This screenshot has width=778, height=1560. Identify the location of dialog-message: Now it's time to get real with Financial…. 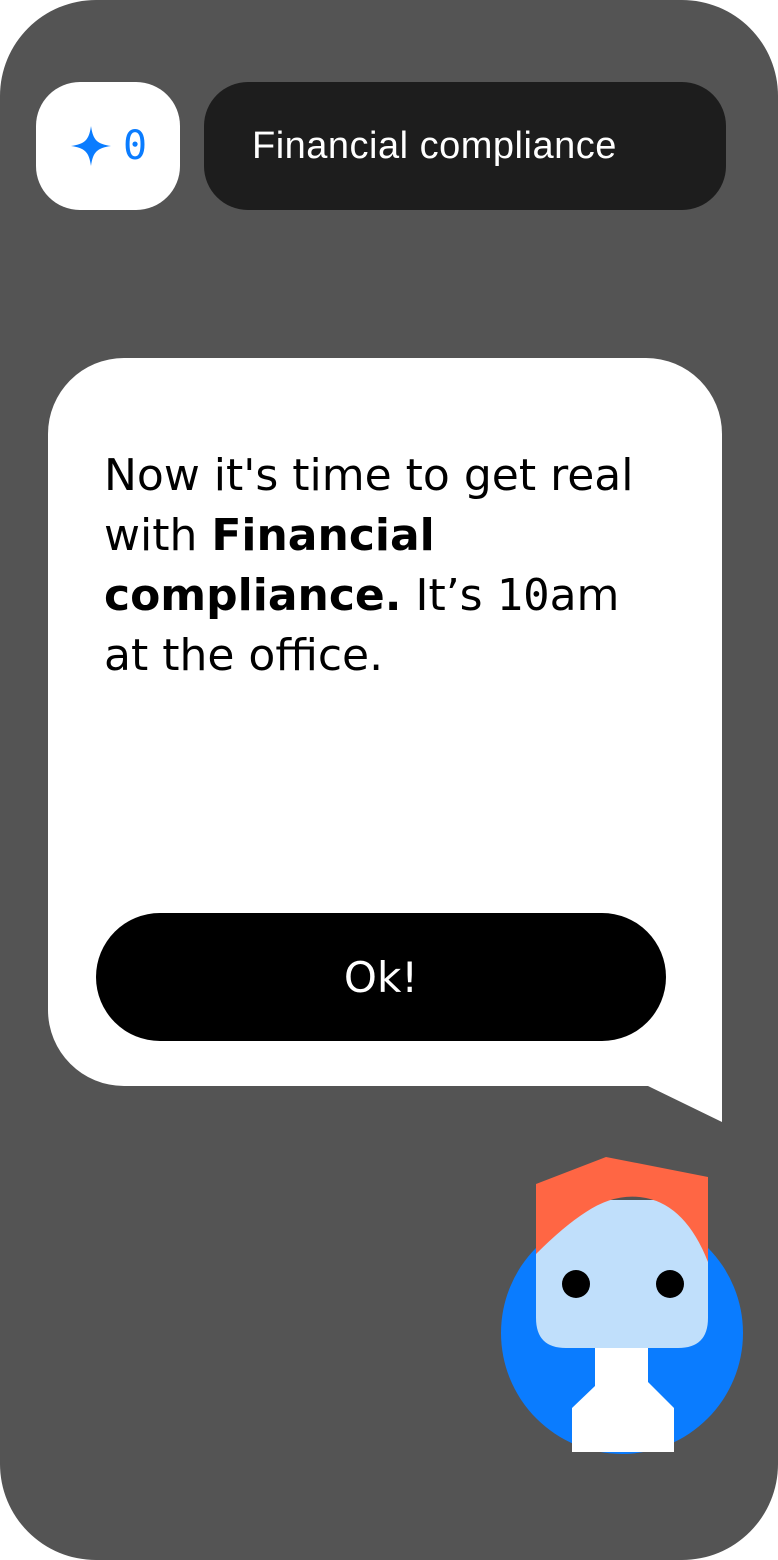
(384, 566).